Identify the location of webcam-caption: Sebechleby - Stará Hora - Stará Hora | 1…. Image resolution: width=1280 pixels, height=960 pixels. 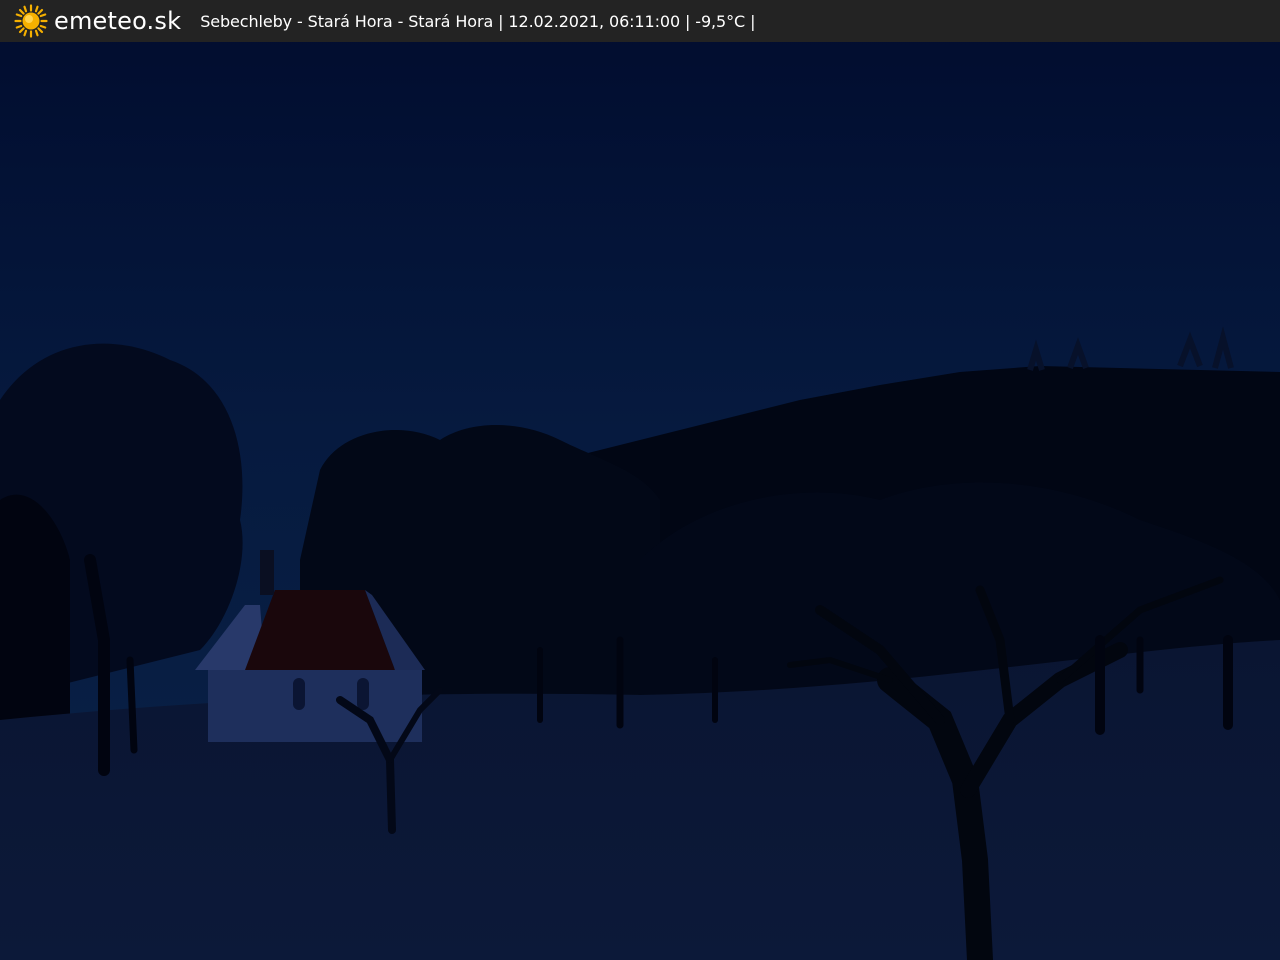
(478, 21).